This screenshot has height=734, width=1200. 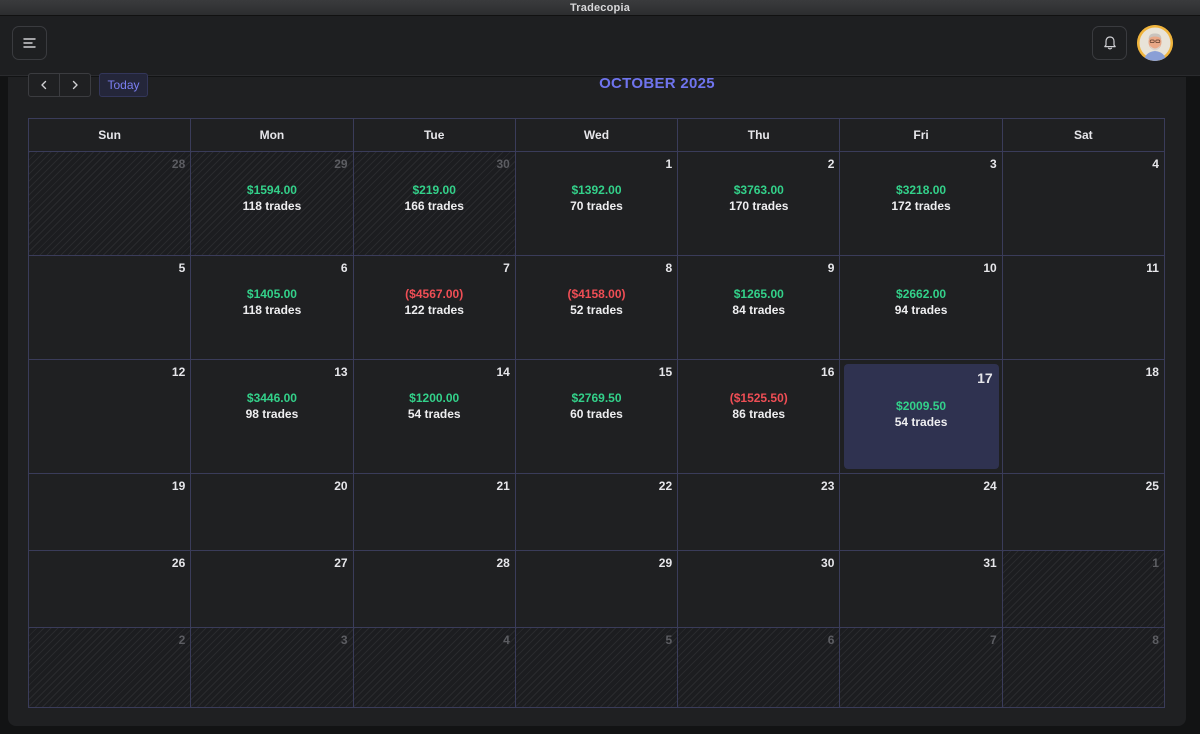 I want to click on calendar-day: 18, so click(x=1082, y=416).